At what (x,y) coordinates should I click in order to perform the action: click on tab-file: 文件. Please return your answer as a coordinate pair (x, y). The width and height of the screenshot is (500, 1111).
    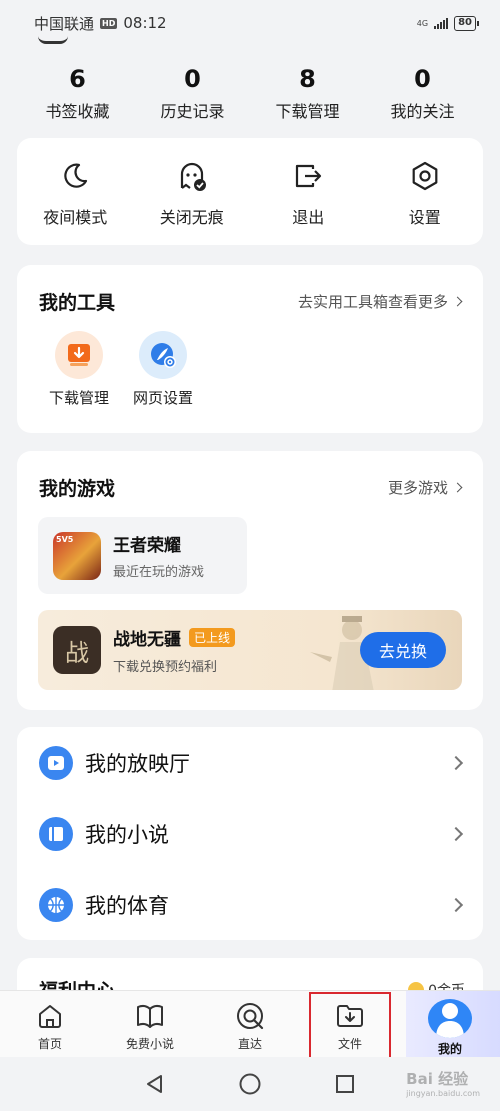
    Looking at the image, I should click on (350, 1028).